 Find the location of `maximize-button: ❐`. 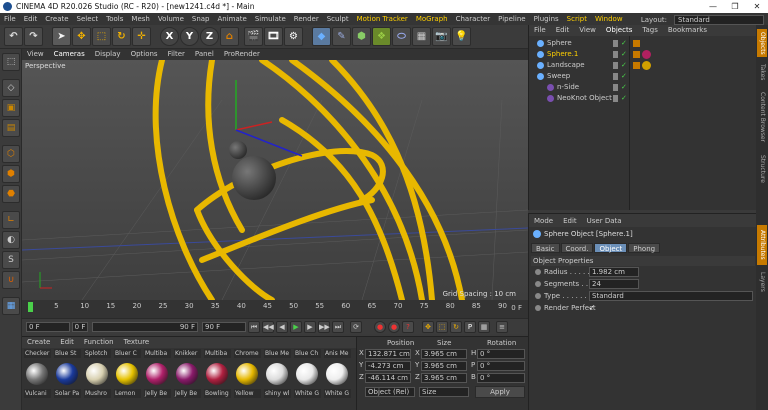

maximize-button: ❐ is located at coordinates (735, 6).